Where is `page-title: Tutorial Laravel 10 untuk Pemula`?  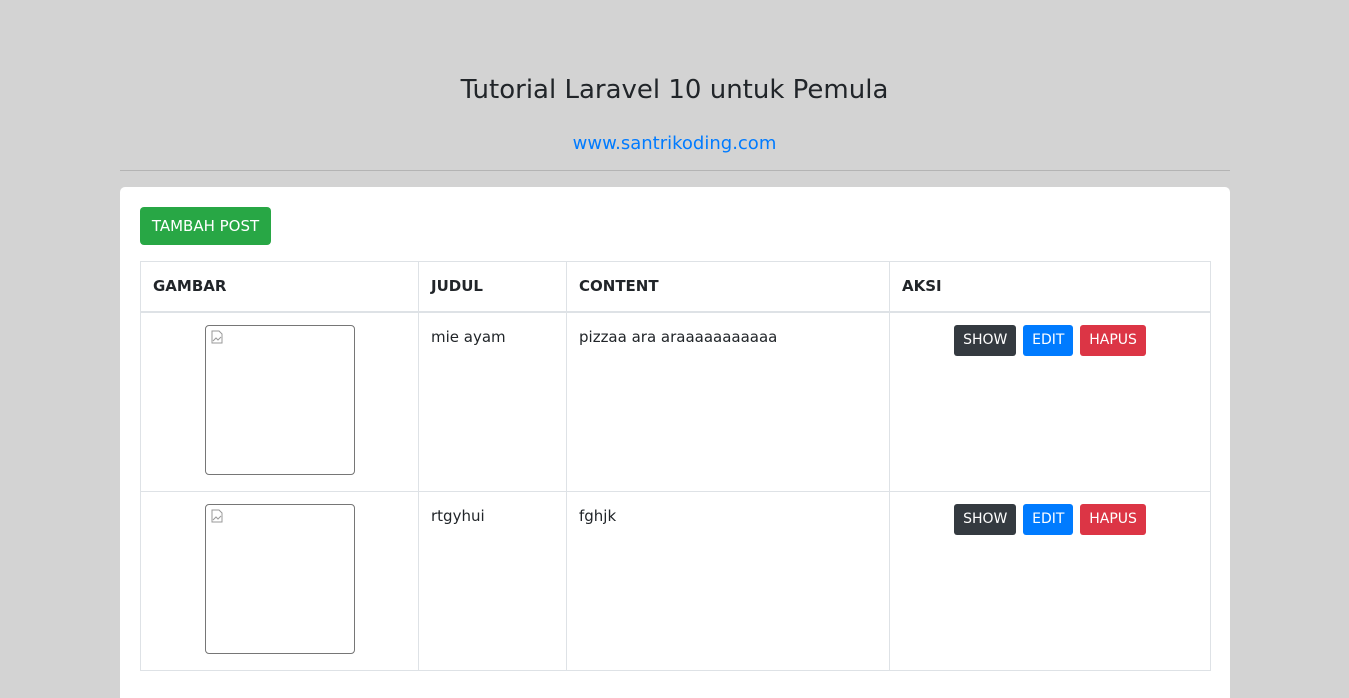
page-title: Tutorial Laravel 10 untuk Pemula is located at coordinates (674, 90).